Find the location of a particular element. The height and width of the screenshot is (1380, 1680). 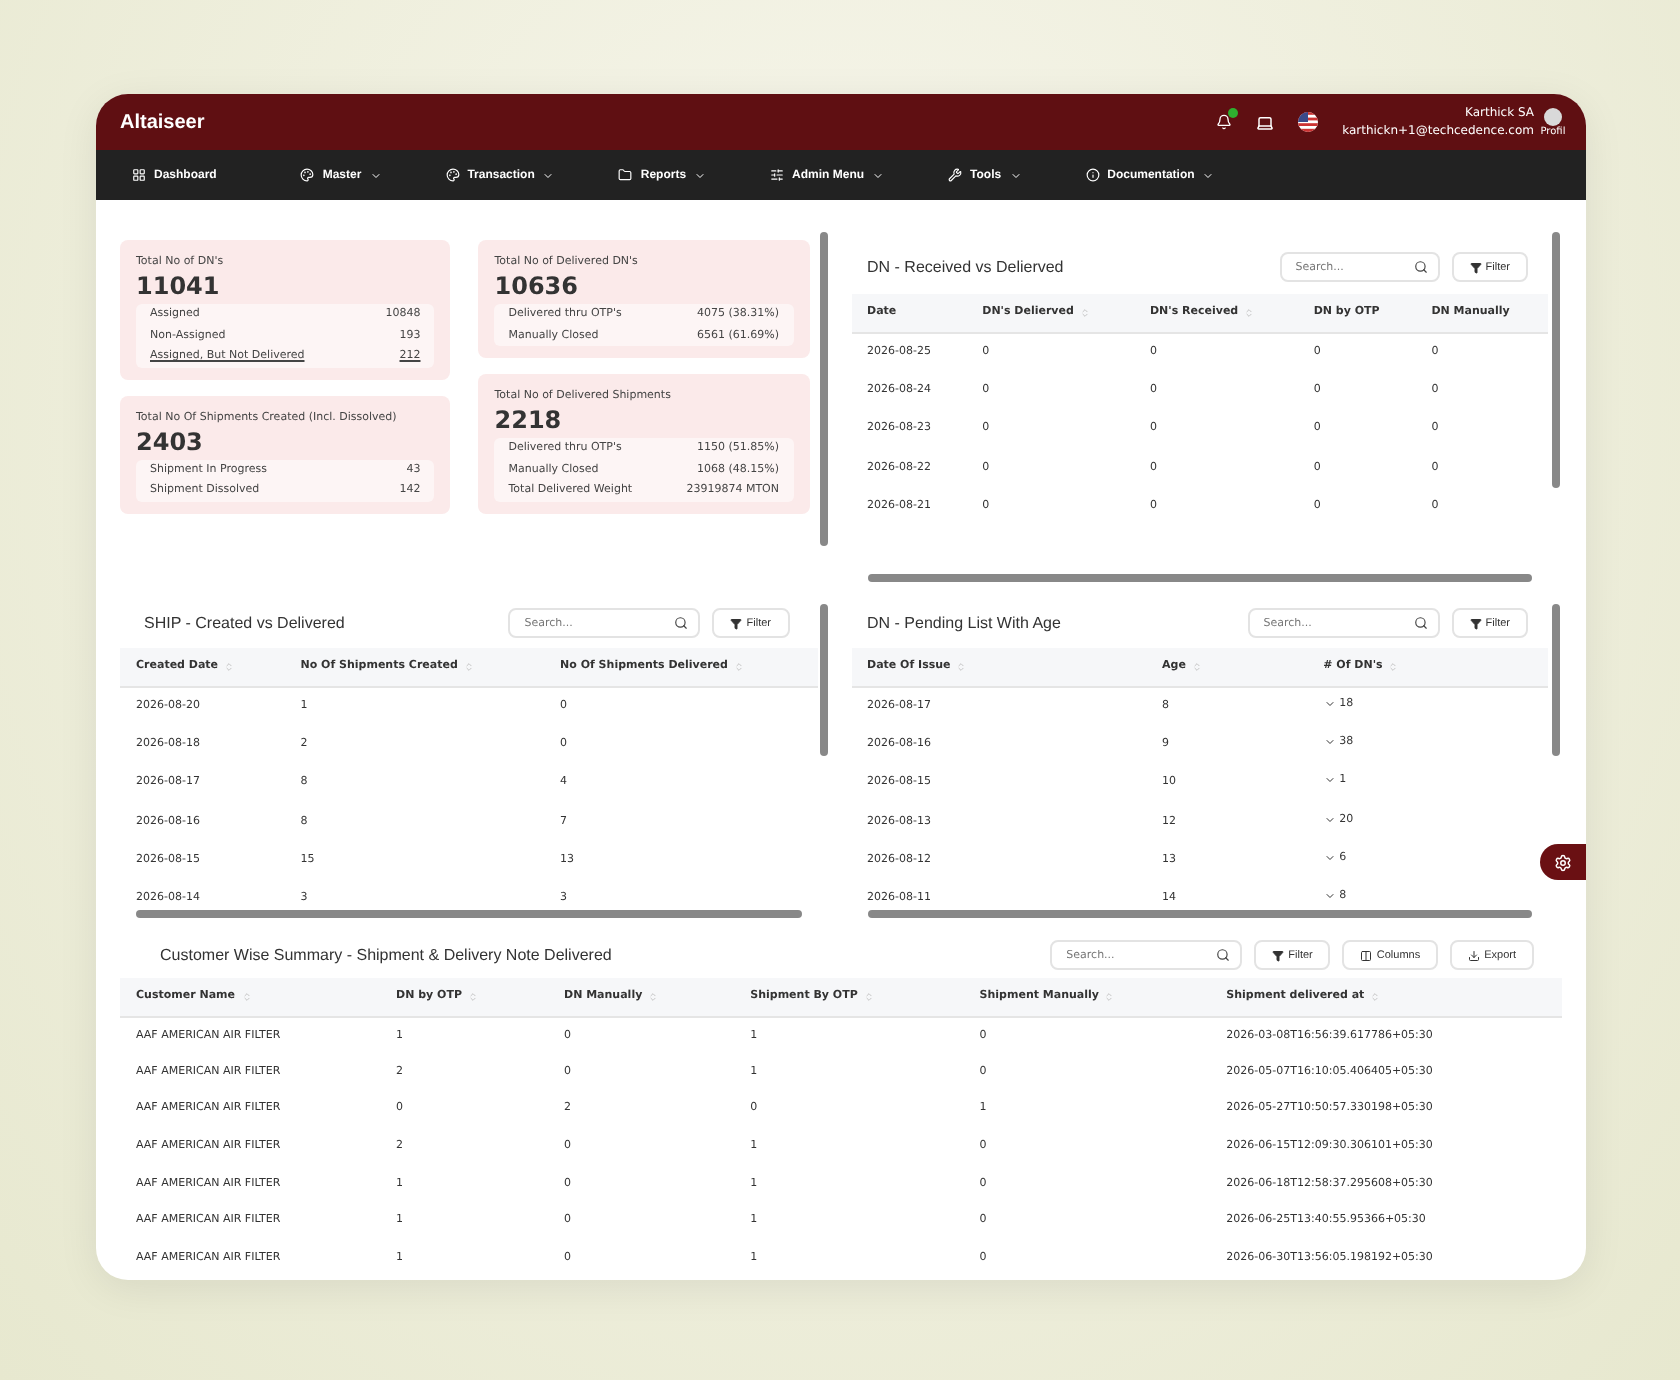

wrench-icon is located at coordinates (955, 175).